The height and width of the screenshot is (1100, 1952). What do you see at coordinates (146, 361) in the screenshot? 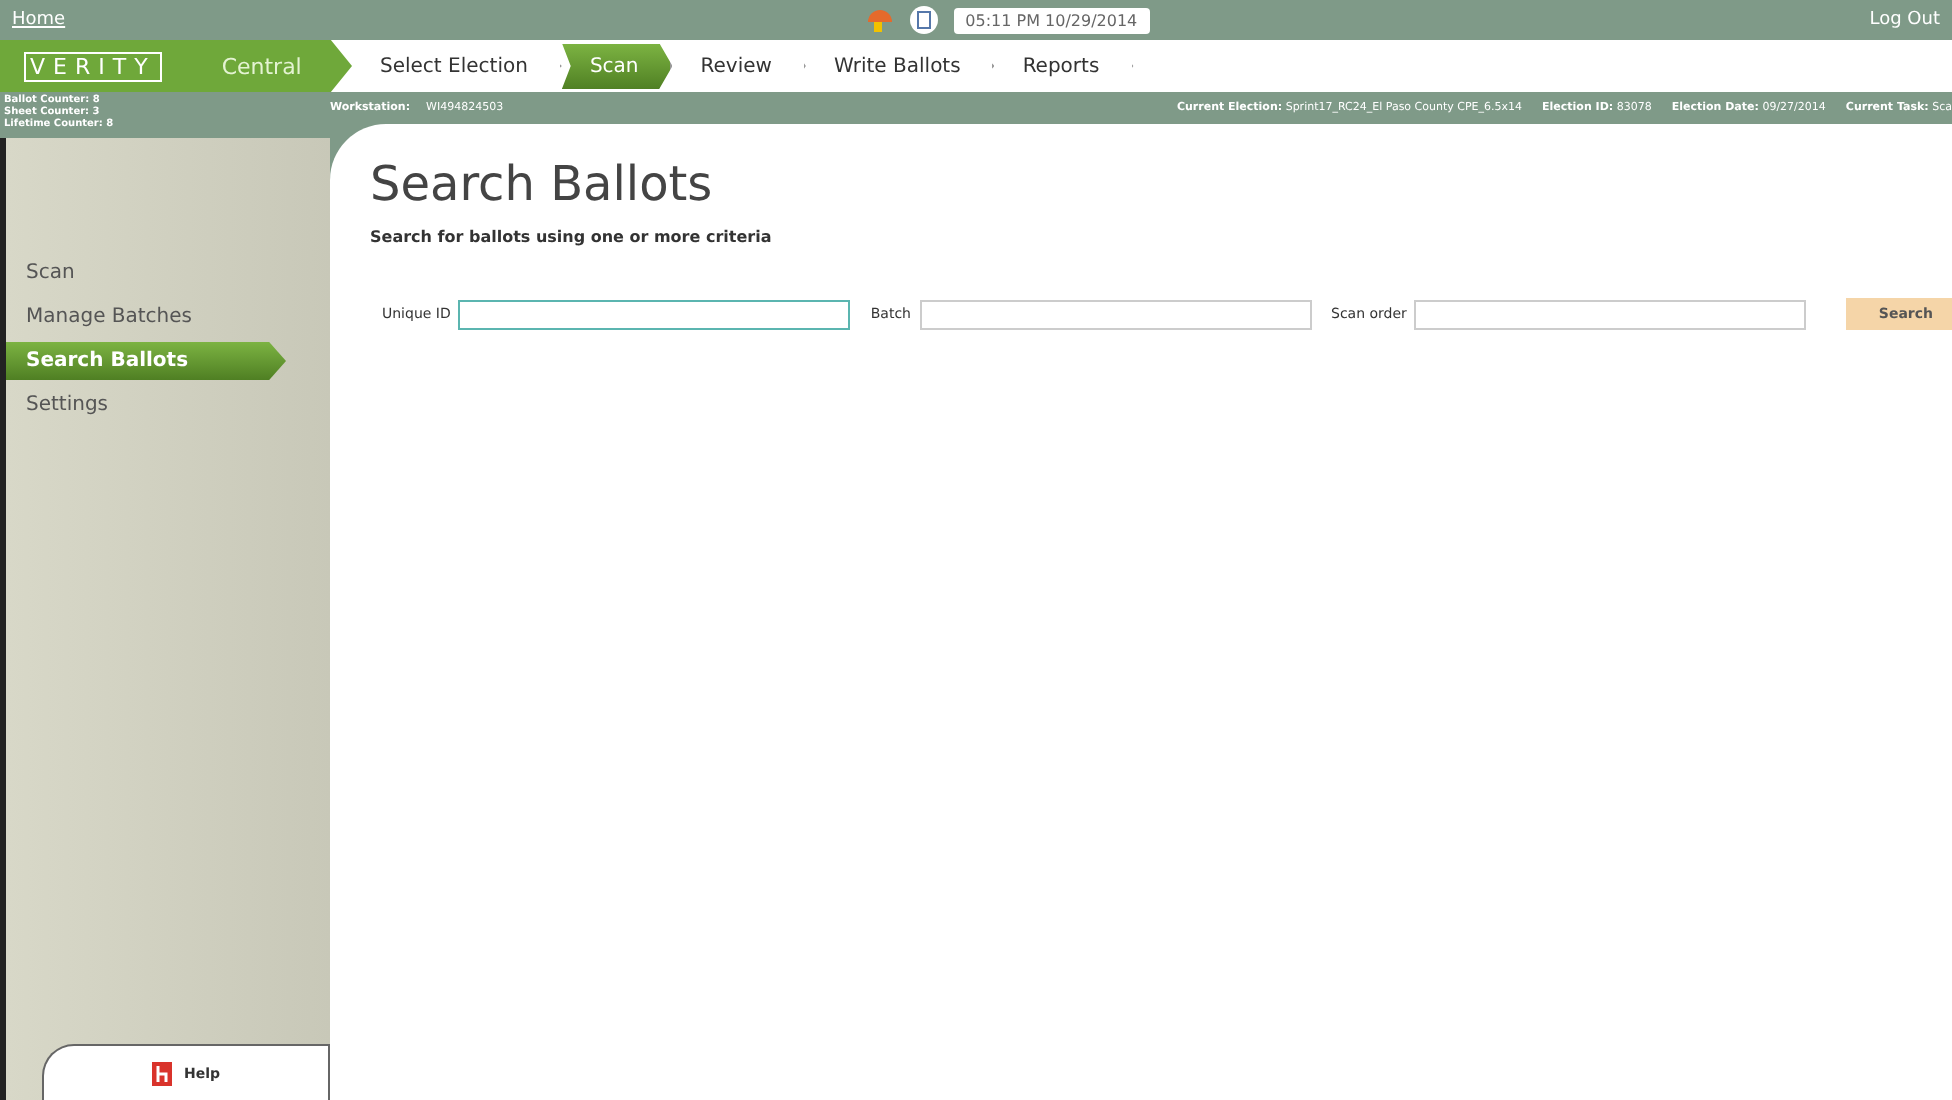
I see `sidebar-item: Search Ballots` at bounding box center [146, 361].